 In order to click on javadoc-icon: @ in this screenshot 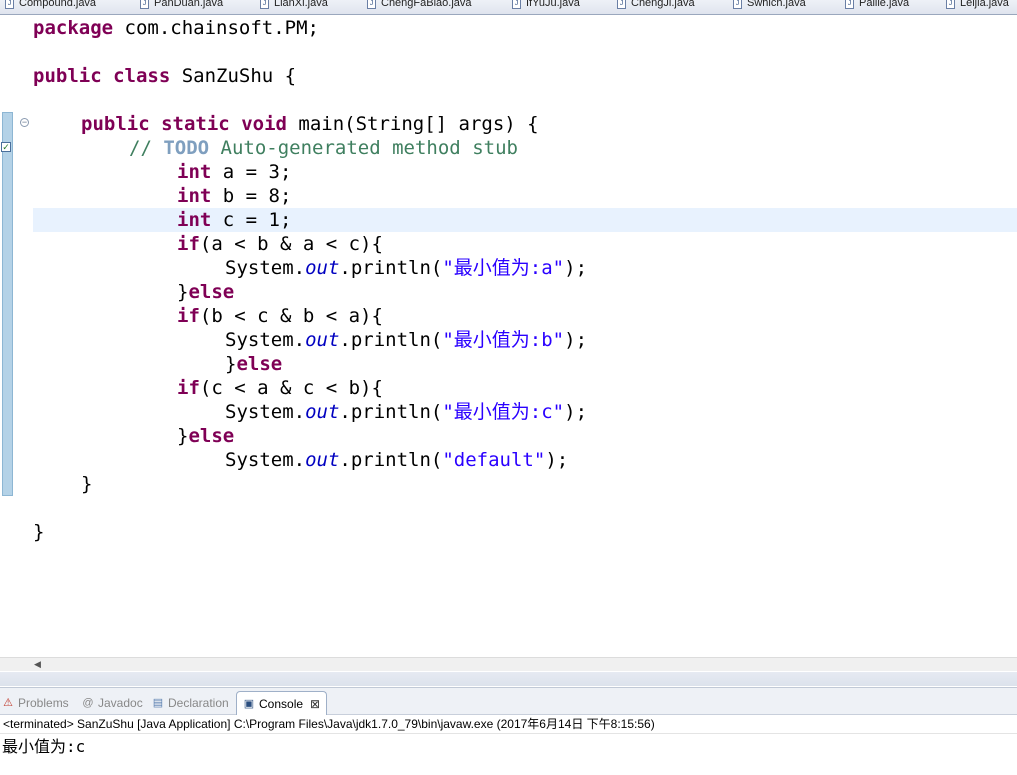, I will do `click(88, 703)`.